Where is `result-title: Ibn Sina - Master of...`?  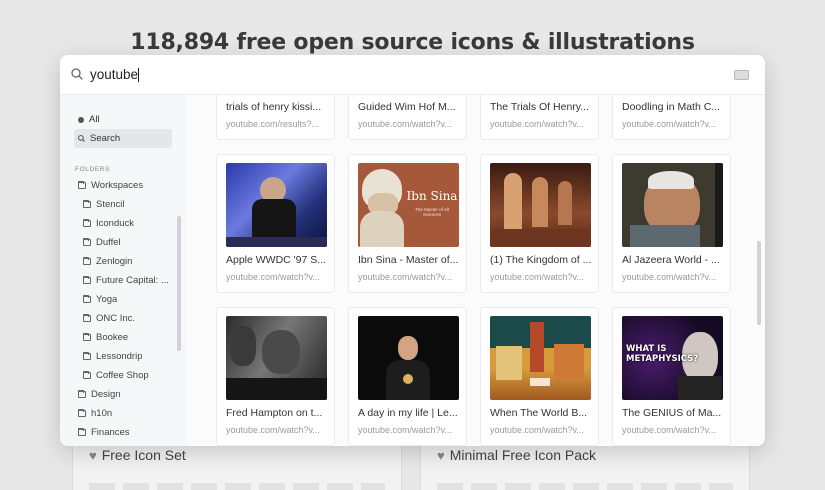
result-title: Ibn Sina - Master of... is located at coordinates (408, 260).